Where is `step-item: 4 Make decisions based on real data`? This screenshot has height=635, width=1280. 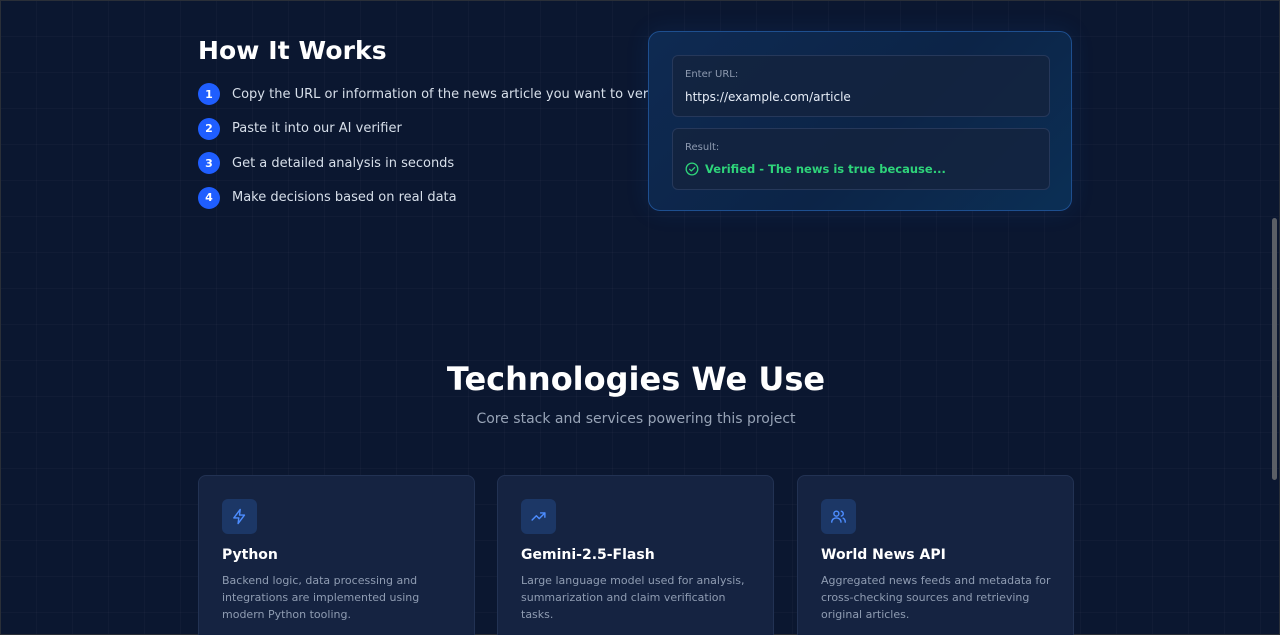 step-item: 4 Make decisions based on real data is located at coordinates (432, 198).